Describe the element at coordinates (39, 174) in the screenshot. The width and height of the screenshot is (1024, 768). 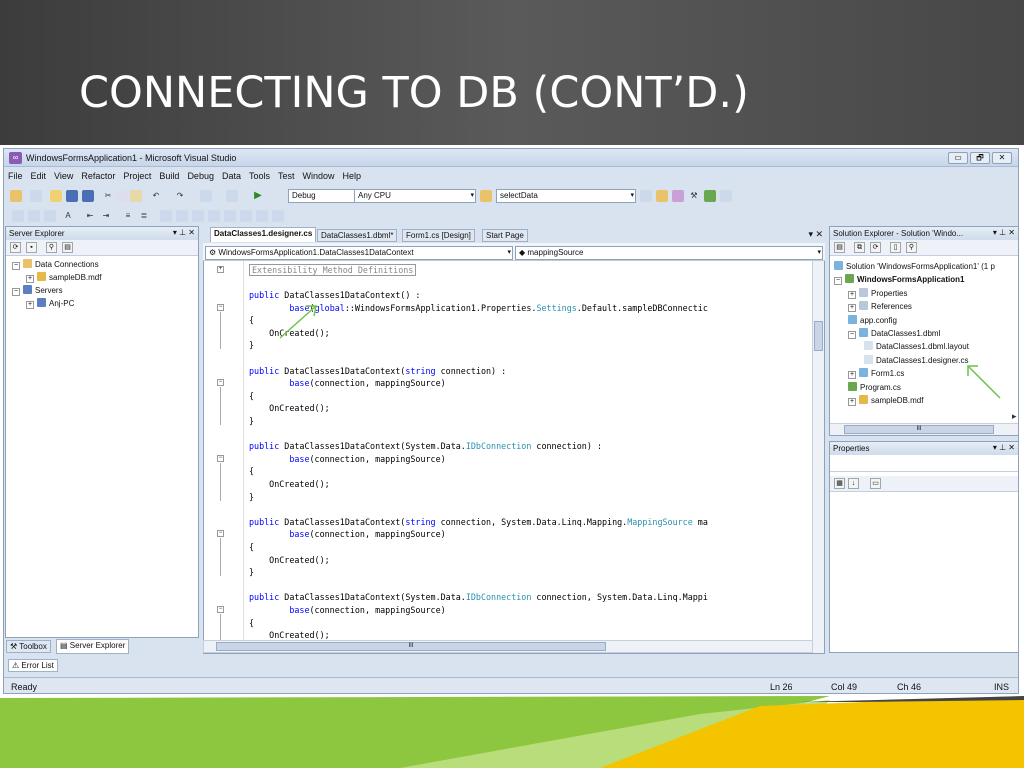
I see `menu-item-edit: Edit` at that location.